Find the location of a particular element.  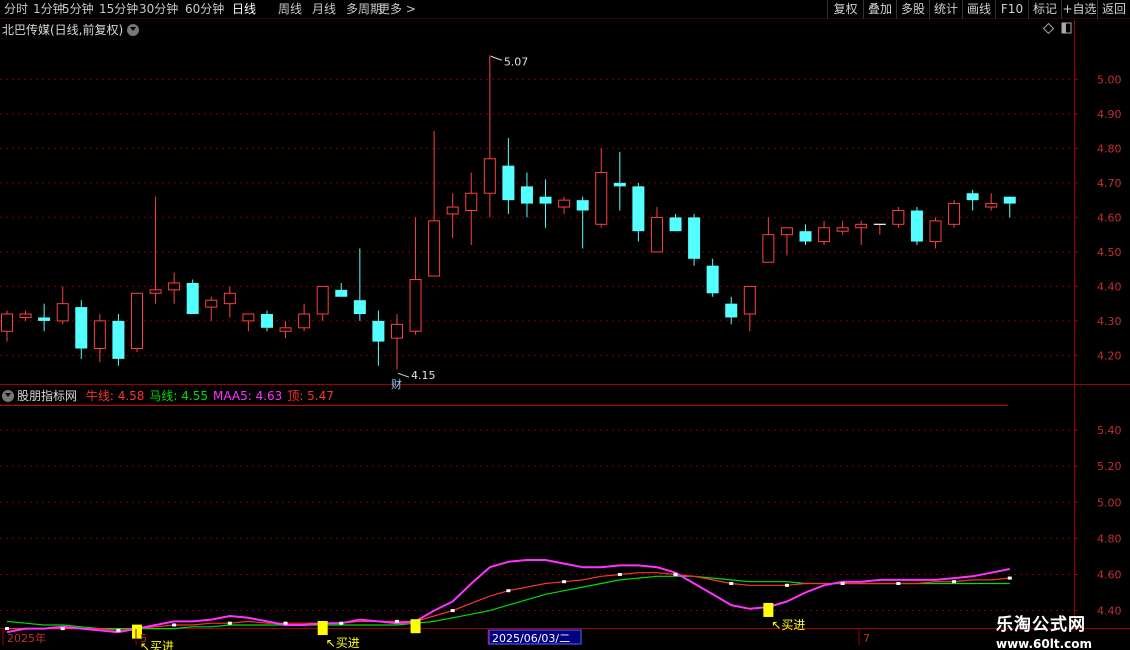

period-tab-5: 60分钟 is located at coordinates (204, 9).